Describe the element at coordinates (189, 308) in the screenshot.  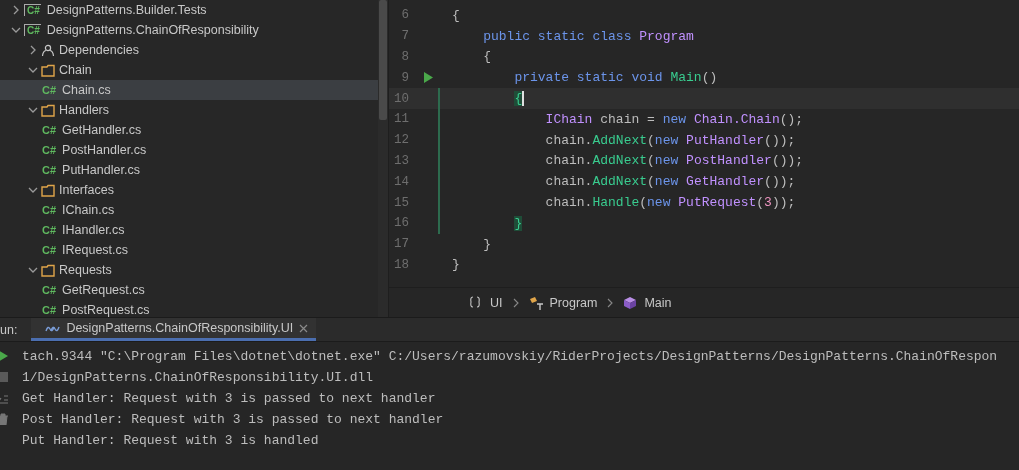
I see `tree-item: C# PostRequest.cs` at that location.